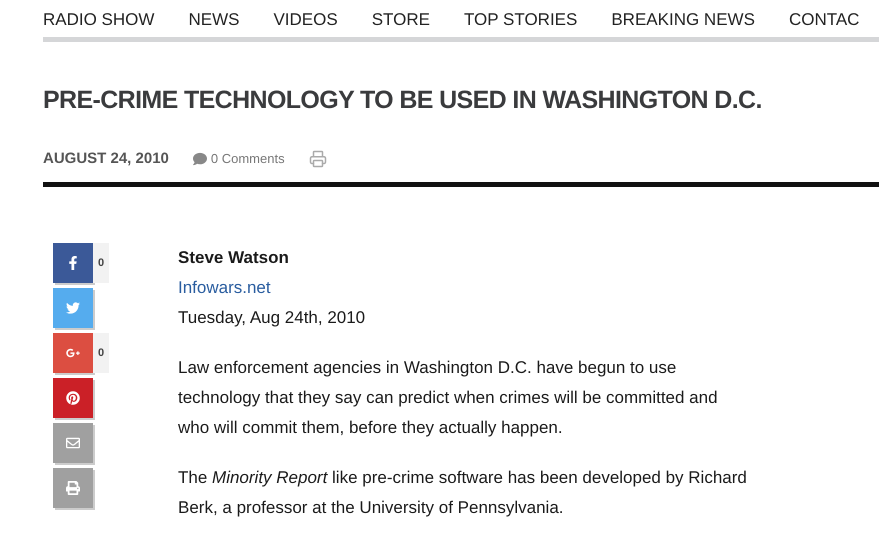  What do you see at coordinates (683, 20) in the screenshot?
I see `nav-link: BREAKING NEWS` at bounding box center [683, 20].